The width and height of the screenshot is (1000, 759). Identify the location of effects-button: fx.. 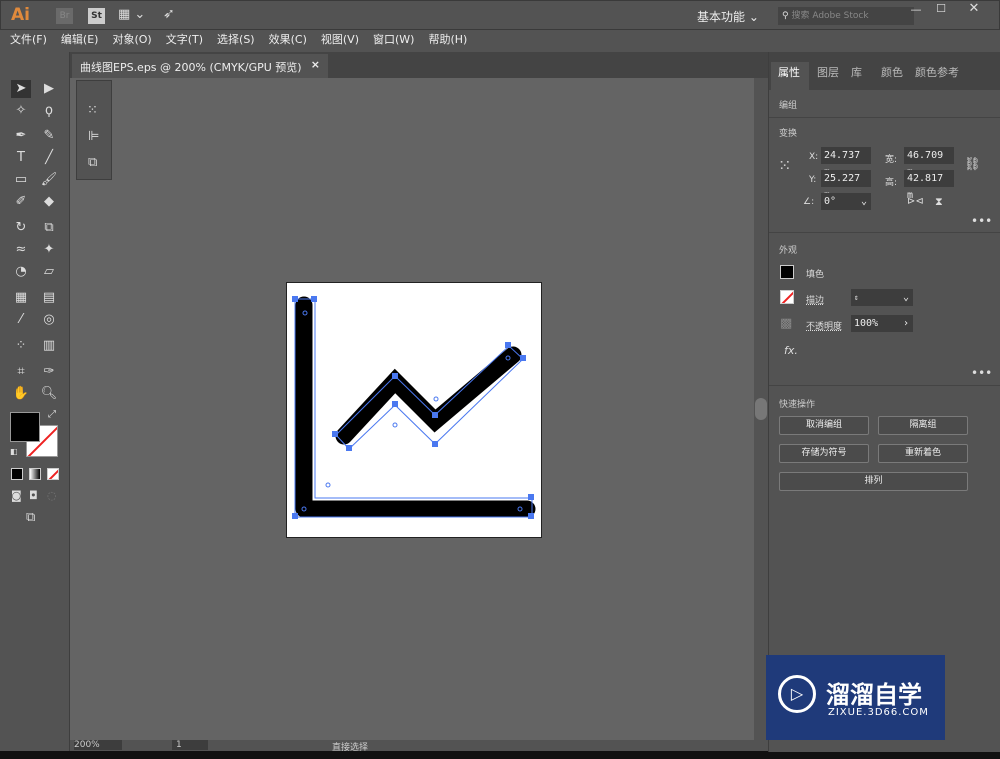
(791, 350).